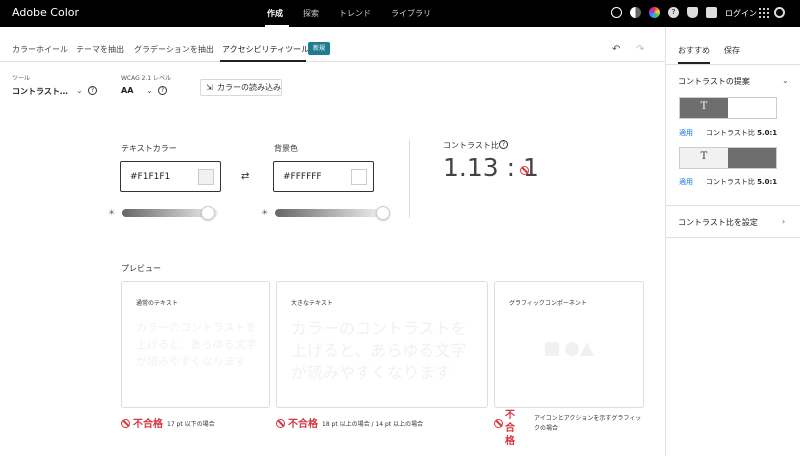 The height and width of the screenshot is (456, 800). What do you see at coordinates (311, 13) in the screenshot?
I see `nav-explore: 探索` at bounding box center [311, 13].